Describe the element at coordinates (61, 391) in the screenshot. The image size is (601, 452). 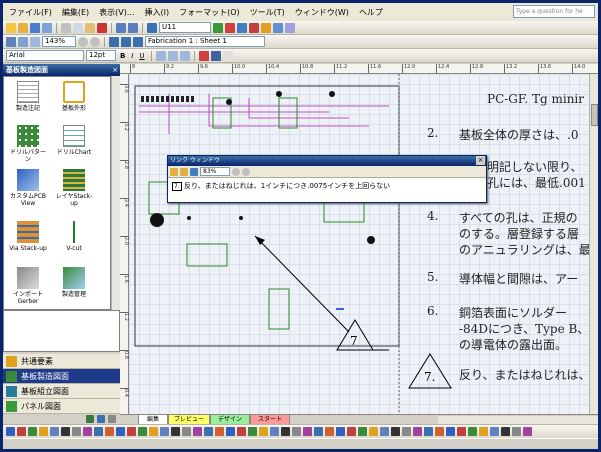
I see `stencil-assembly: 基板組立図面` at that location.